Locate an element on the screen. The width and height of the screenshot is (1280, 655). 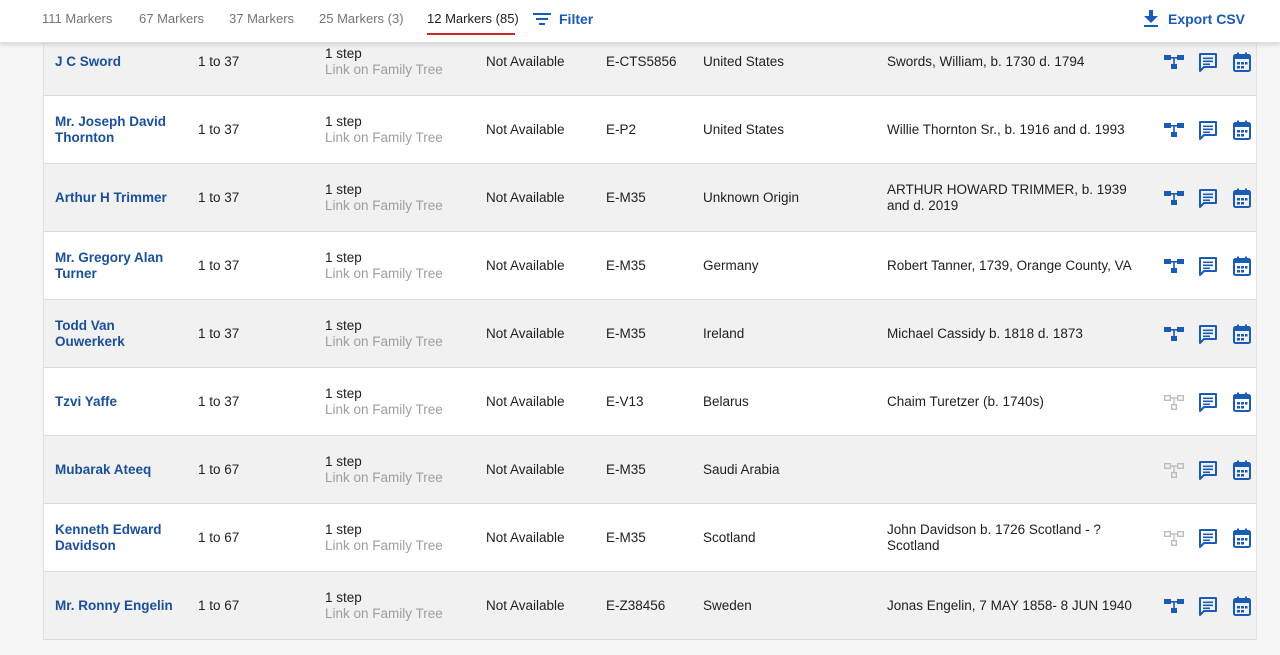
match-name-link: Mubarak Ateeq is located at coordinates (117, 469).